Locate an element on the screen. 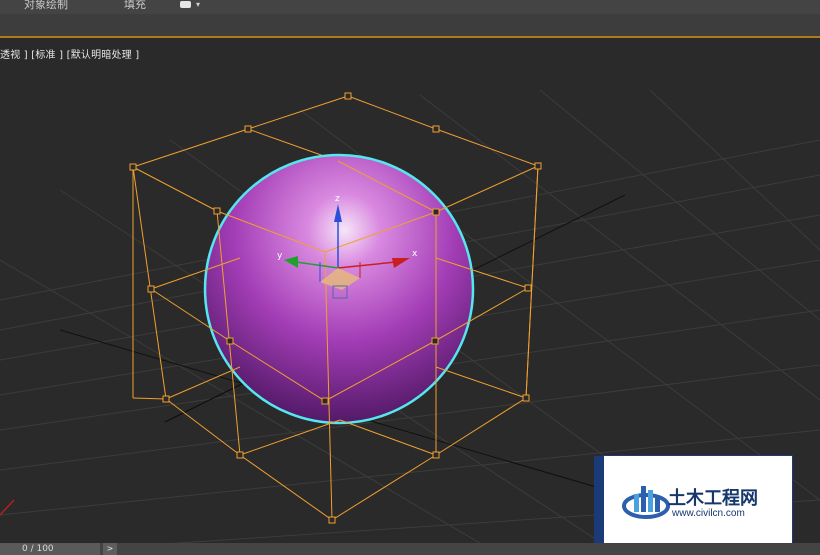 This screenshot has height=555, width=820. tab-object-paint: 对象绘制 is located at coordinates (46, 6).